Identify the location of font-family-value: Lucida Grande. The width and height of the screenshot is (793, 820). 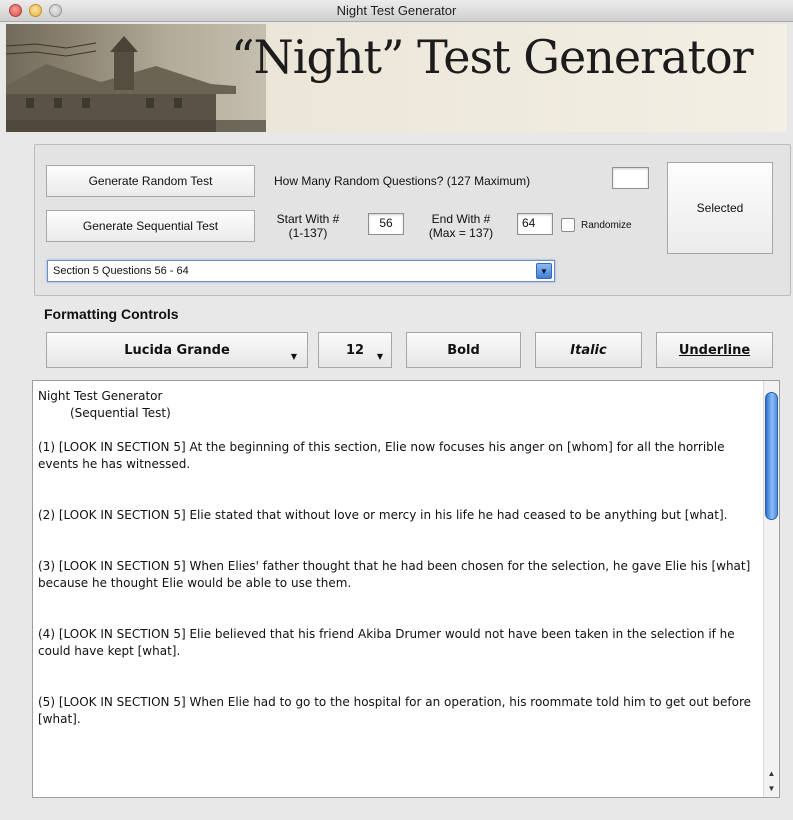
(177, 350).